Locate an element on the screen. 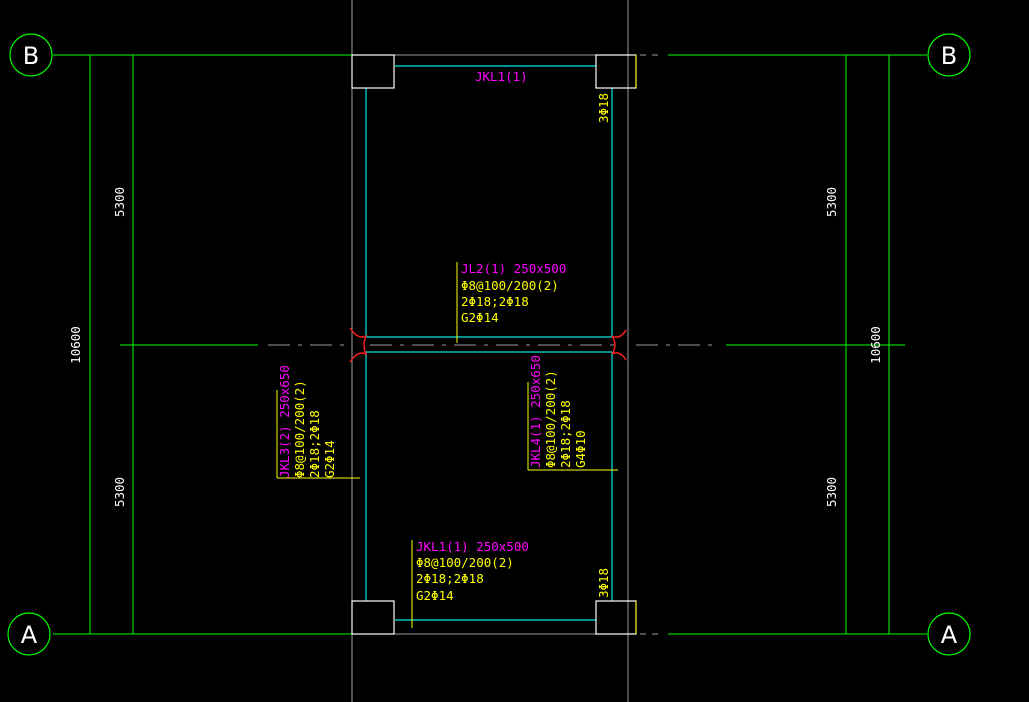 The width and height of the screenshot is (1029, 702). jkl4-line1: Φ8@100/200(2) is located at coordinates (550, 419).